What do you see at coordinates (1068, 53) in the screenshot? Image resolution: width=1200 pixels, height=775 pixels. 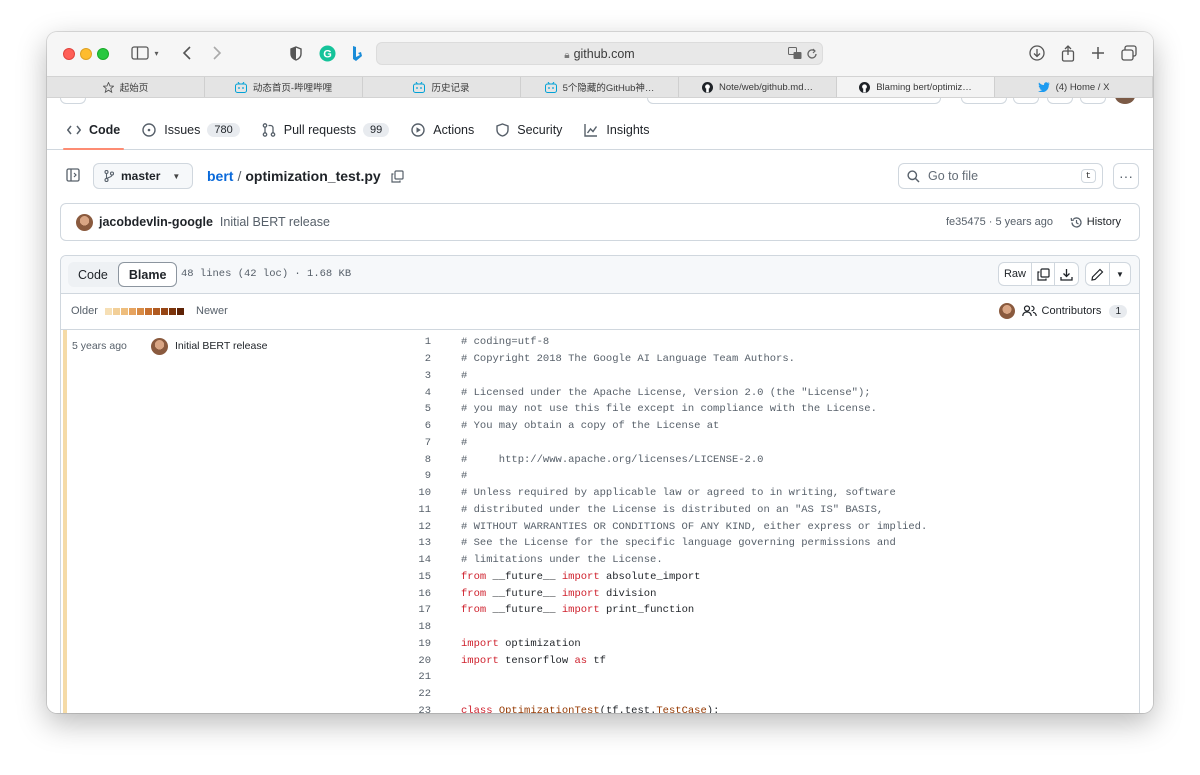 I see `share-icon` at bounding box center [1068, 53].